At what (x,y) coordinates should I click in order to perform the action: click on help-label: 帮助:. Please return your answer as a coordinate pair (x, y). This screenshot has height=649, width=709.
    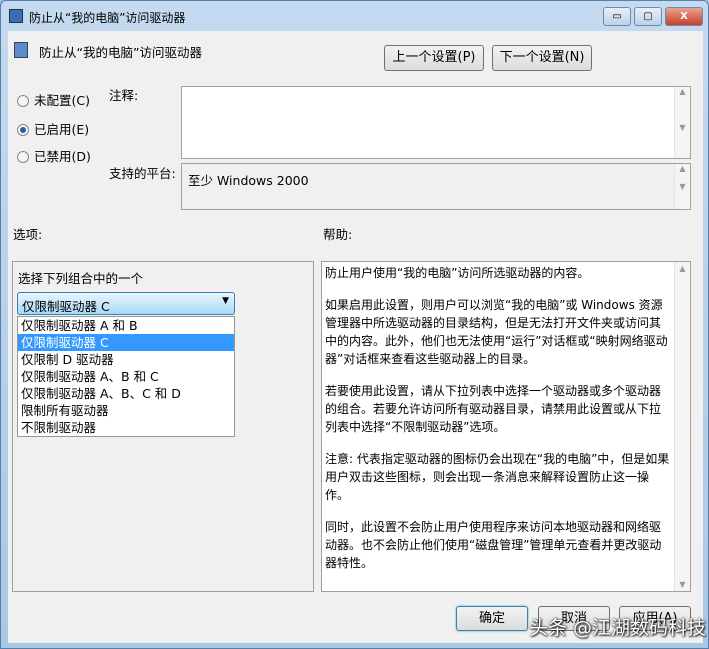
    Looking at the image, I should click on (338, 234).